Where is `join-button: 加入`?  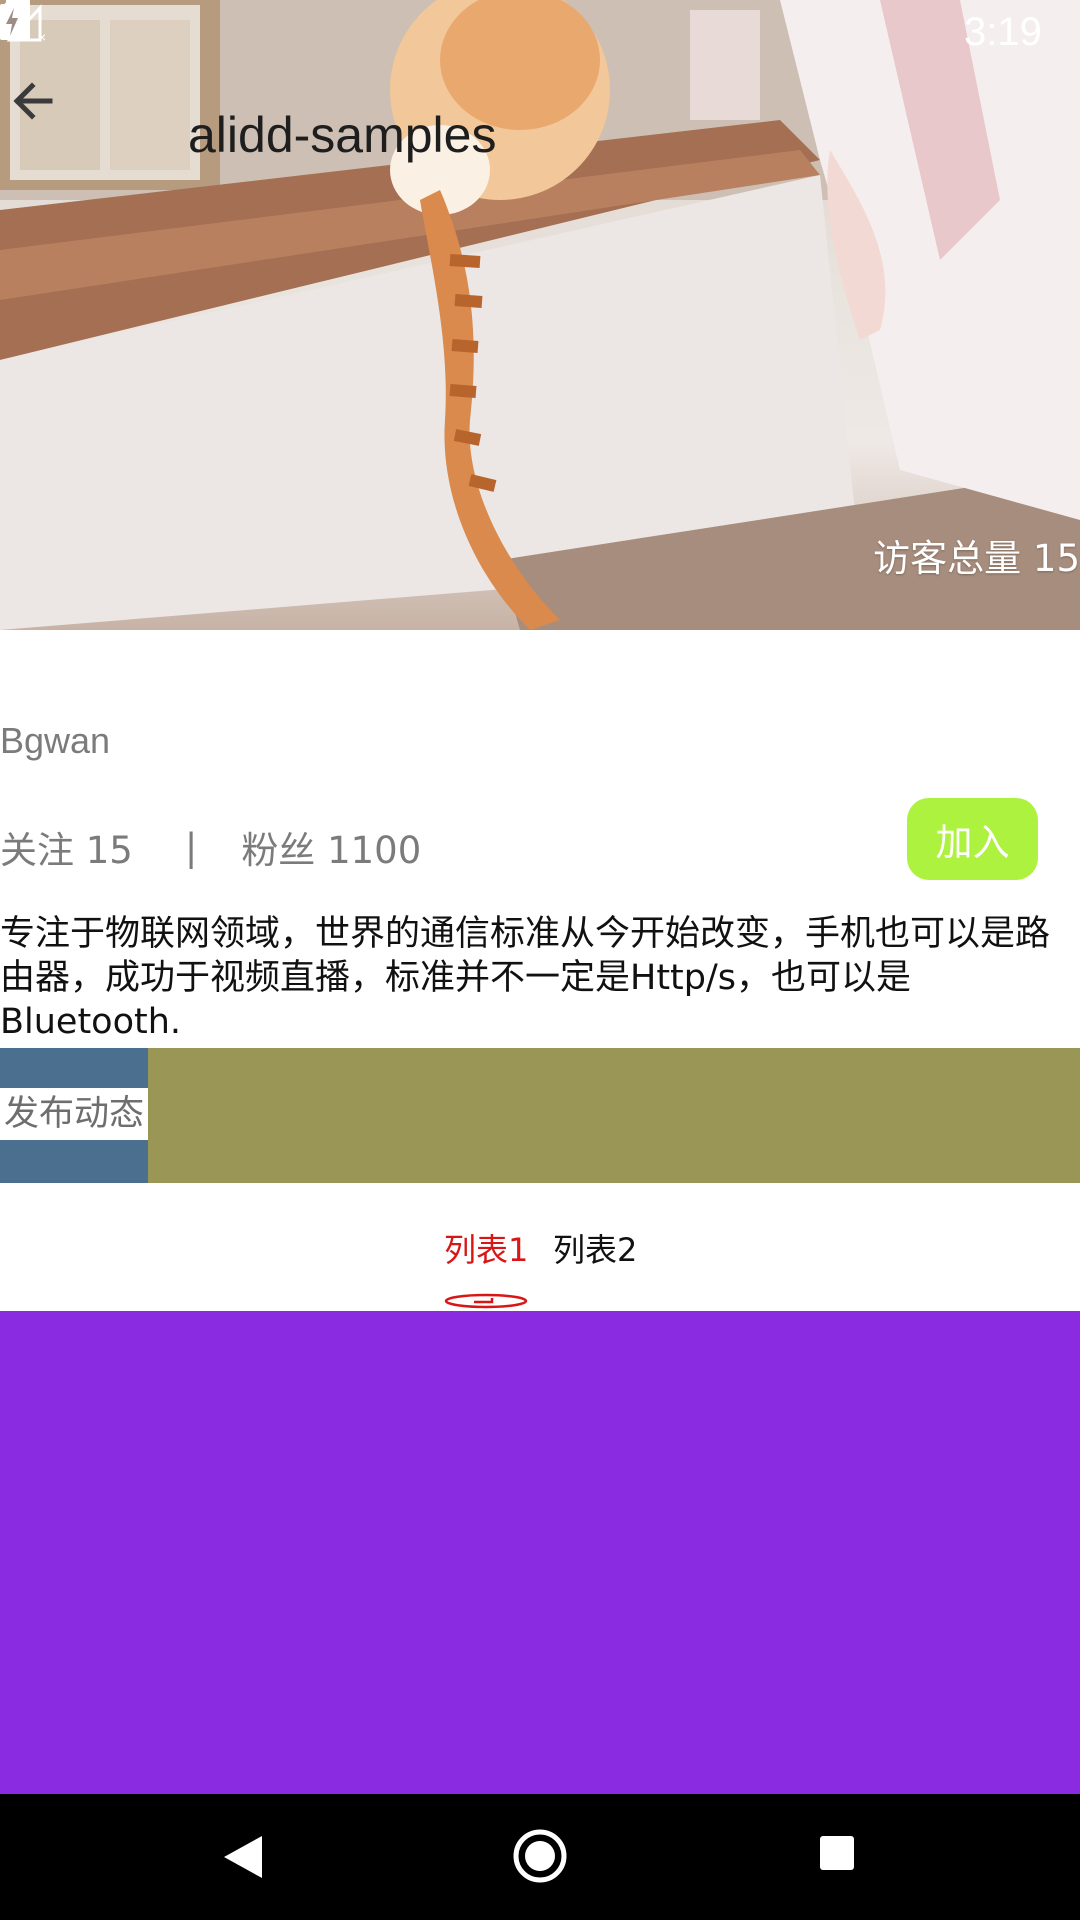 join-button: 加入 is located at coordinates (972, 839).